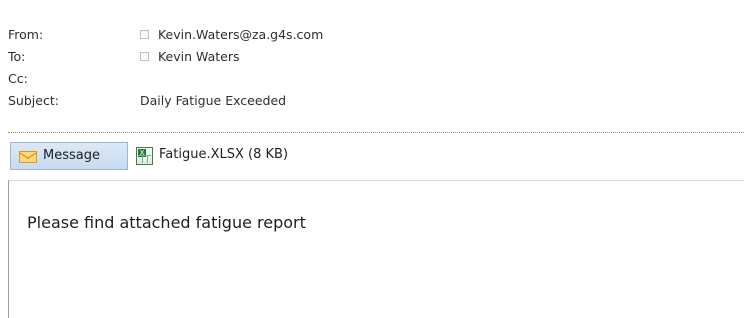  I want to click on from-row: From: Kevin.Waters@za.g4s.com, so click(376, 35).